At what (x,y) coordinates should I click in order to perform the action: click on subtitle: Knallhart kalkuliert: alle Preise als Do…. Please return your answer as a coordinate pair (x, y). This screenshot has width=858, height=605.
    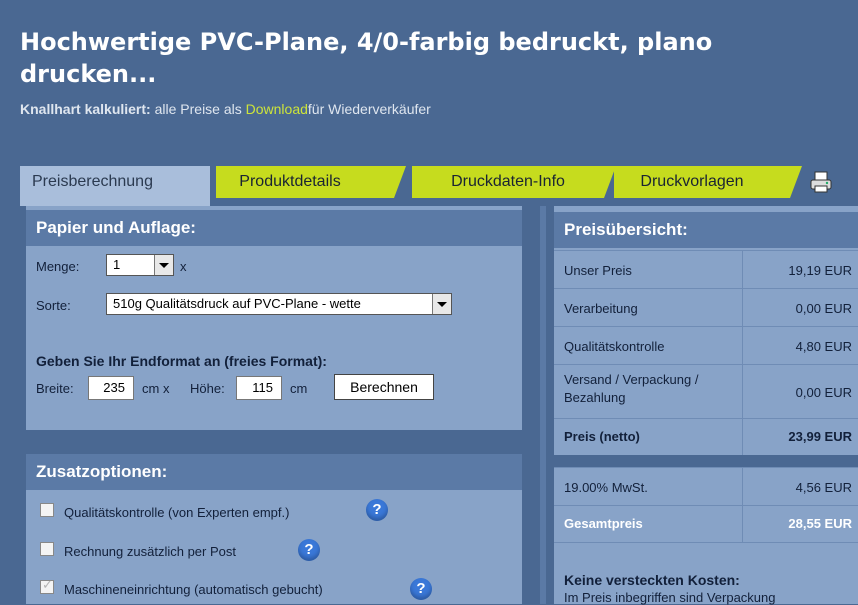
    Looking at the image, I should click on (225, 109).